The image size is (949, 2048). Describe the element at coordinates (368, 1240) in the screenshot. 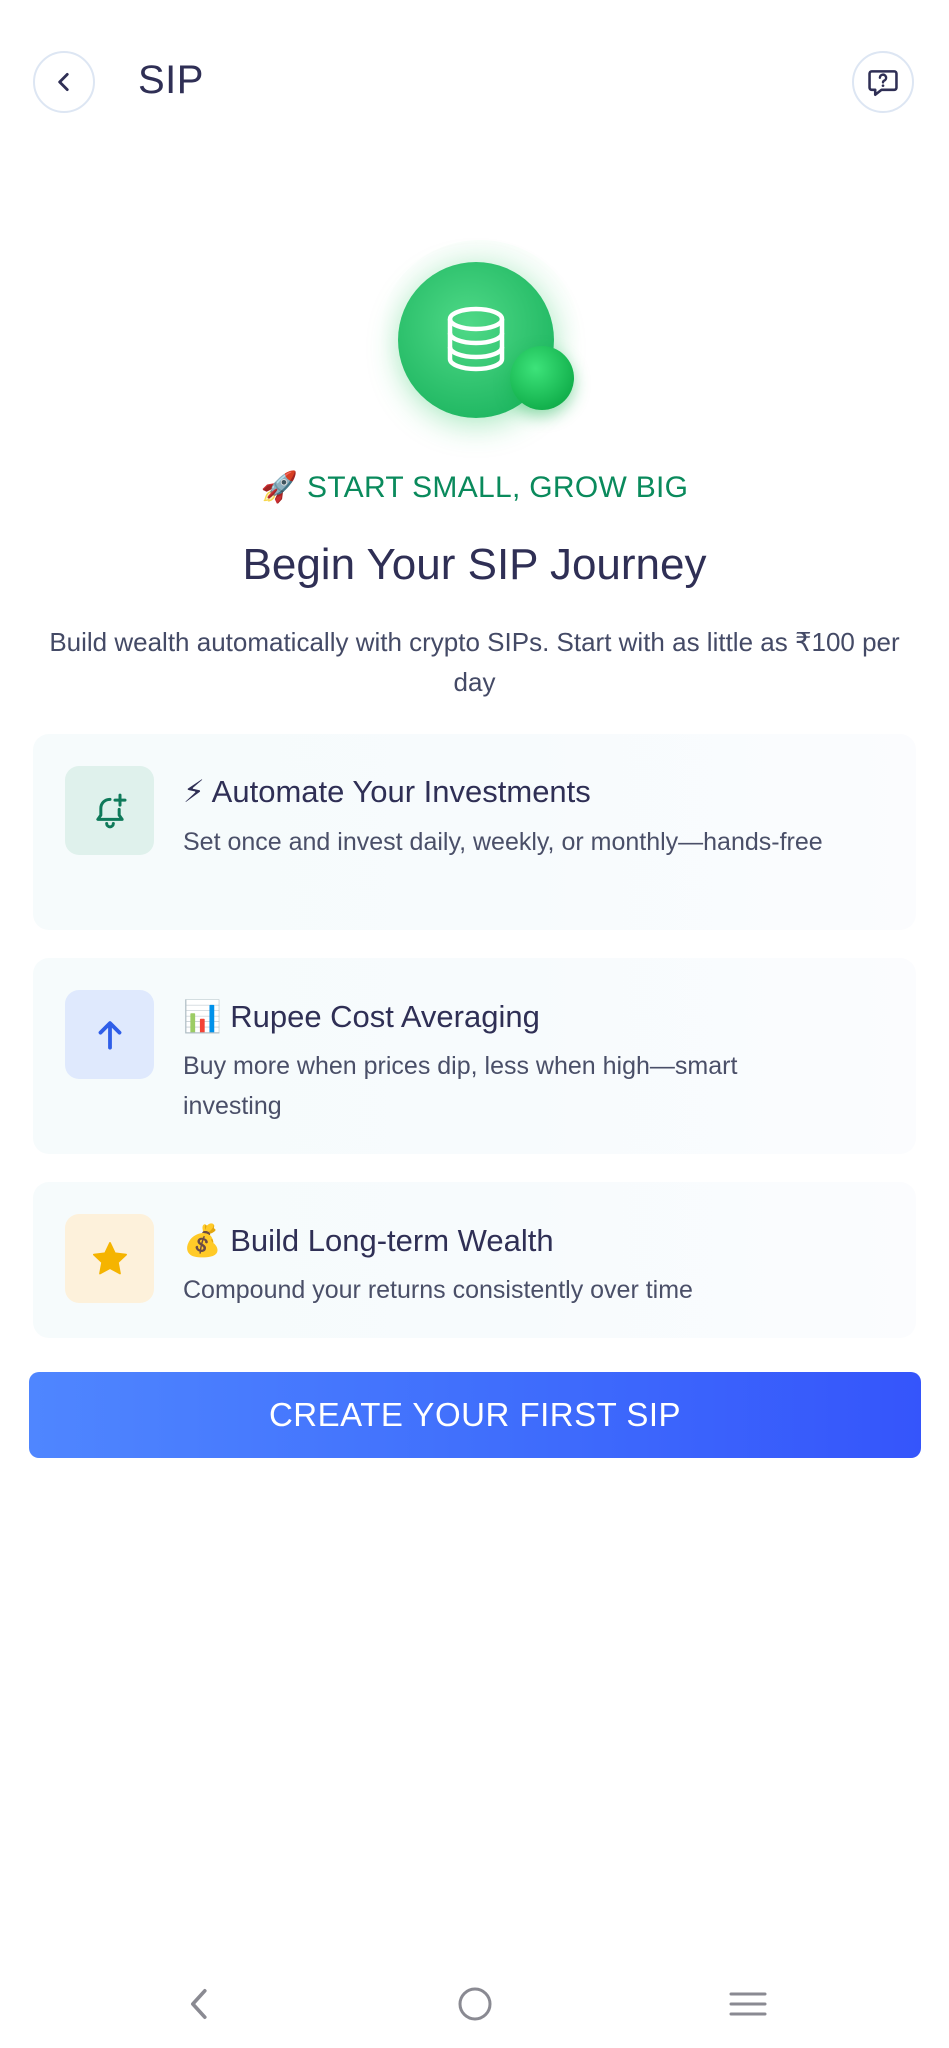

I see `feature-title: 💰 Build Long-term Wealth` at that location.